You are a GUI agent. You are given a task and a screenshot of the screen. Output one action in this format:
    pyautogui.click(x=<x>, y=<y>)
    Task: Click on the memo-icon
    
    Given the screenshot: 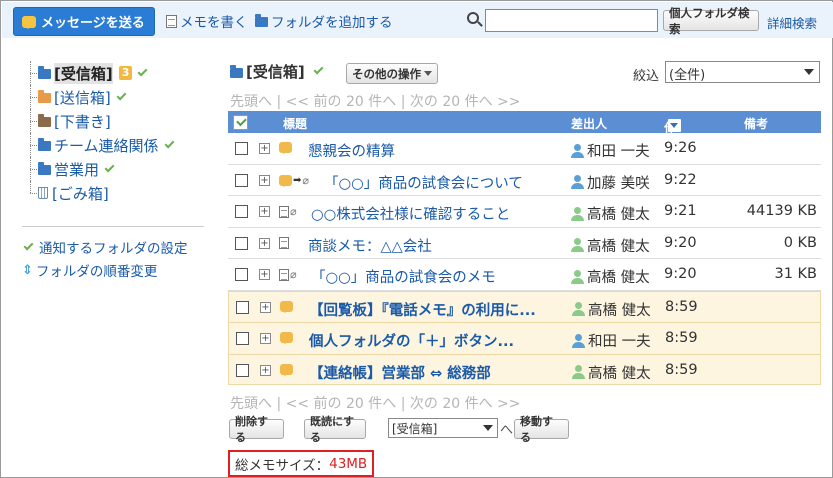 What is the action you would take?
    pyautogui.click(x=284, y=242)
    